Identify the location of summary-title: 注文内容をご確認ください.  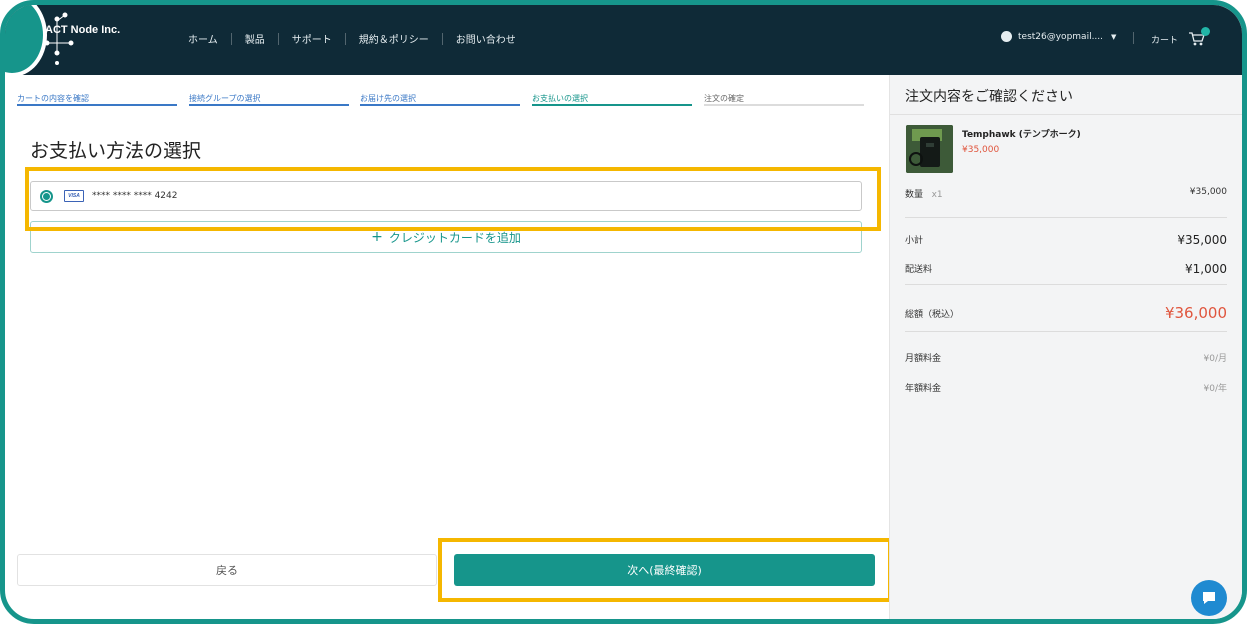
(989, 97).